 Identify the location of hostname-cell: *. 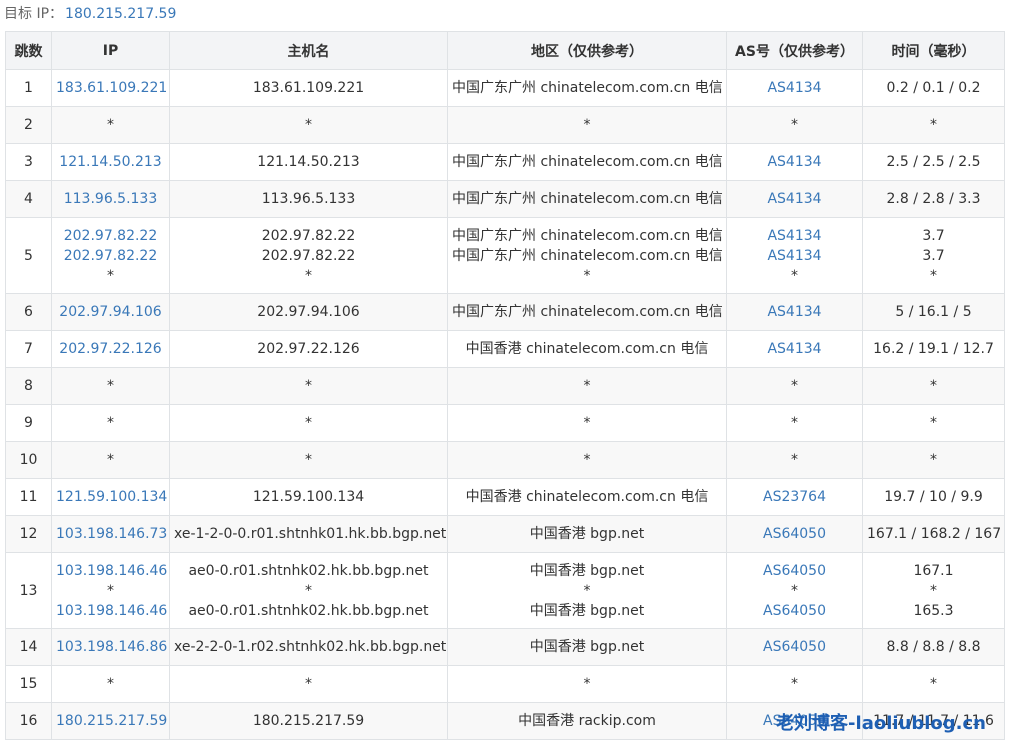
(308, 684).